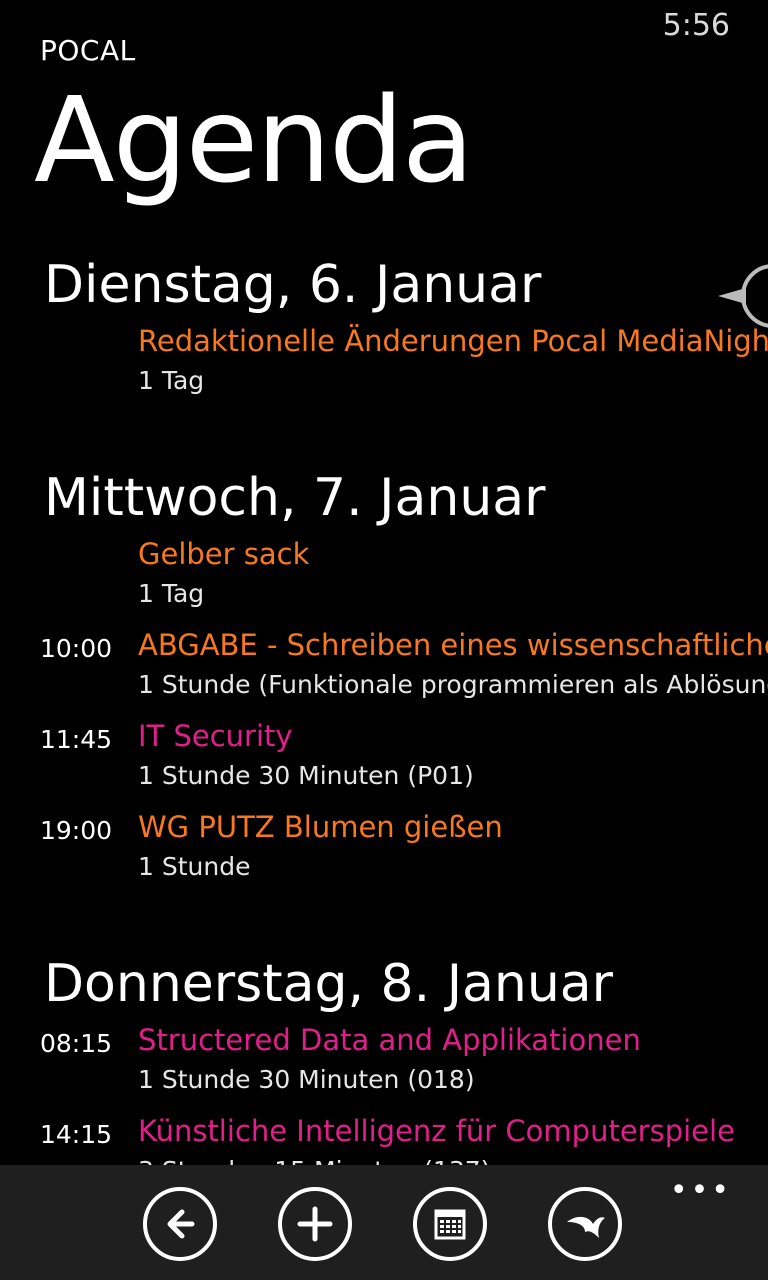 The height and width of the screenshot is (1280, 768). I want to click on compass-icon, so click(743, 298).